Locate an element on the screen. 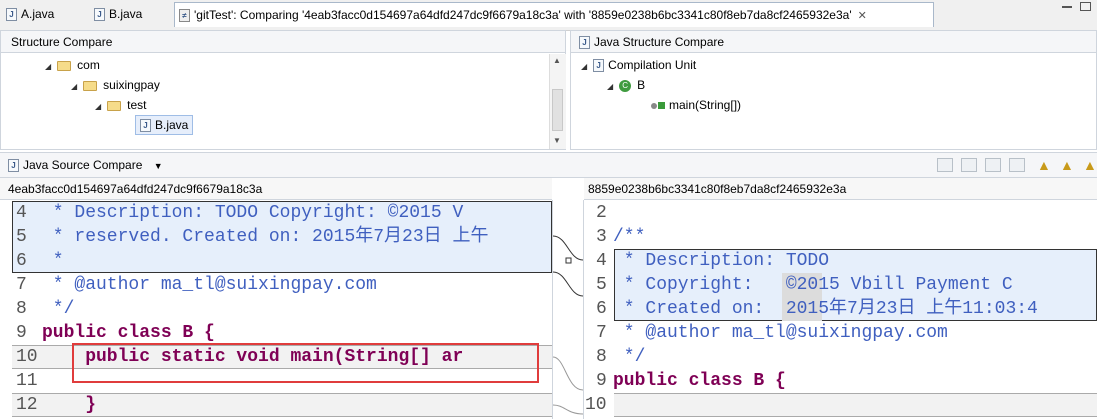 Image resolution: width=1097 pixels, height=419 pixels. next-change-icon: ▲ is located at coordinates (1090, 165).